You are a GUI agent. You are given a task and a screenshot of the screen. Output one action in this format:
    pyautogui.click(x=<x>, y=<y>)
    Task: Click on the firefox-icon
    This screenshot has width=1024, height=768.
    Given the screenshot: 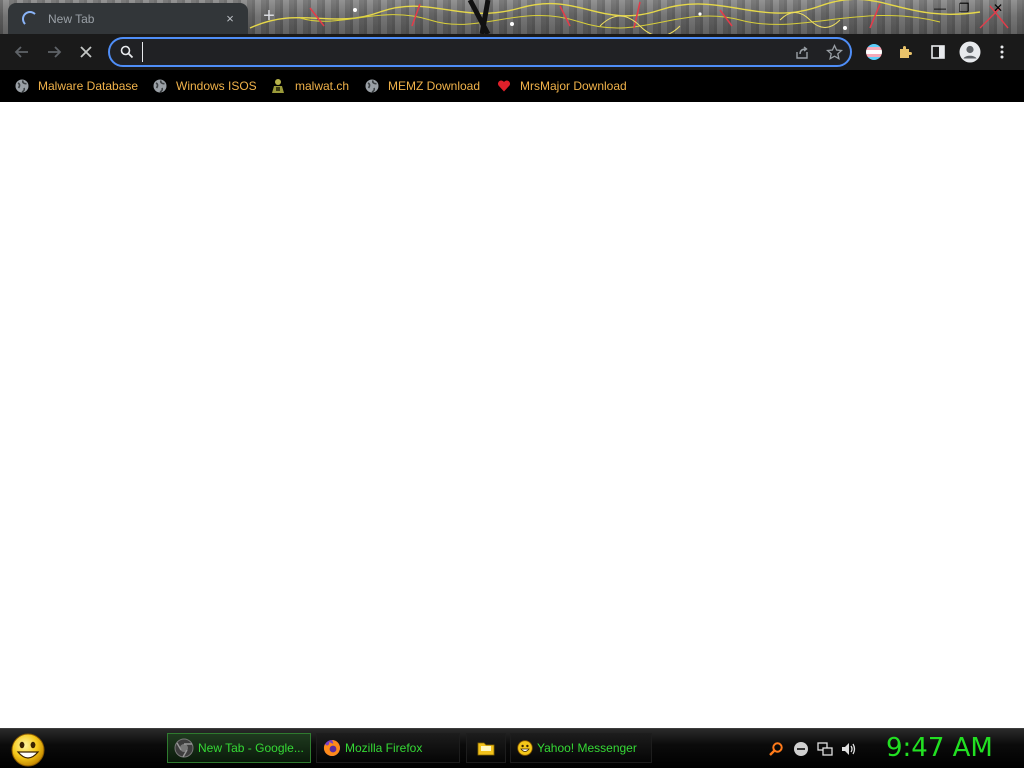 What is the action you would take?
    pyautogui.click(x=331, y=748)
    